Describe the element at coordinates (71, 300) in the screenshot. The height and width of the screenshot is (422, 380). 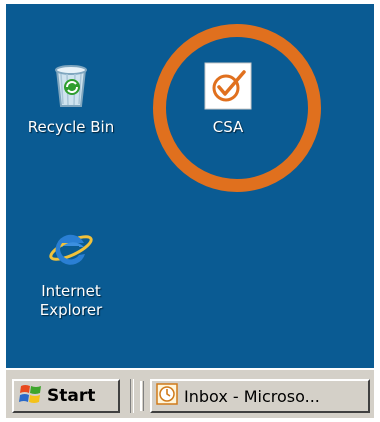
I see `desktop-icon-label: Internet Explorer` at that location.